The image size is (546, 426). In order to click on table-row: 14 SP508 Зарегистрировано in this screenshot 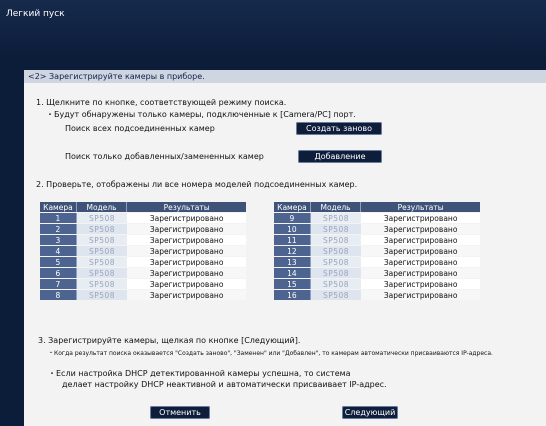, I will do `click(377, 273)`.